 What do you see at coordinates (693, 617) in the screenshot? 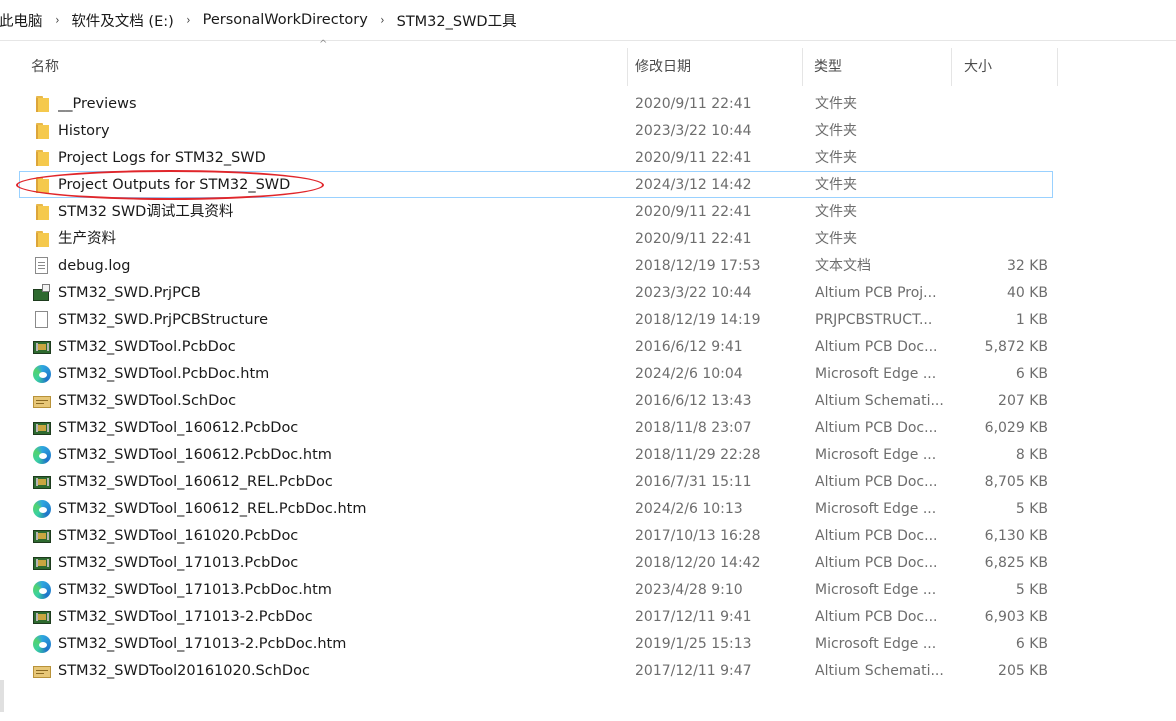
I see `file-modified-date: 2017/12/11 9:41` at bounding box center [693, 617].